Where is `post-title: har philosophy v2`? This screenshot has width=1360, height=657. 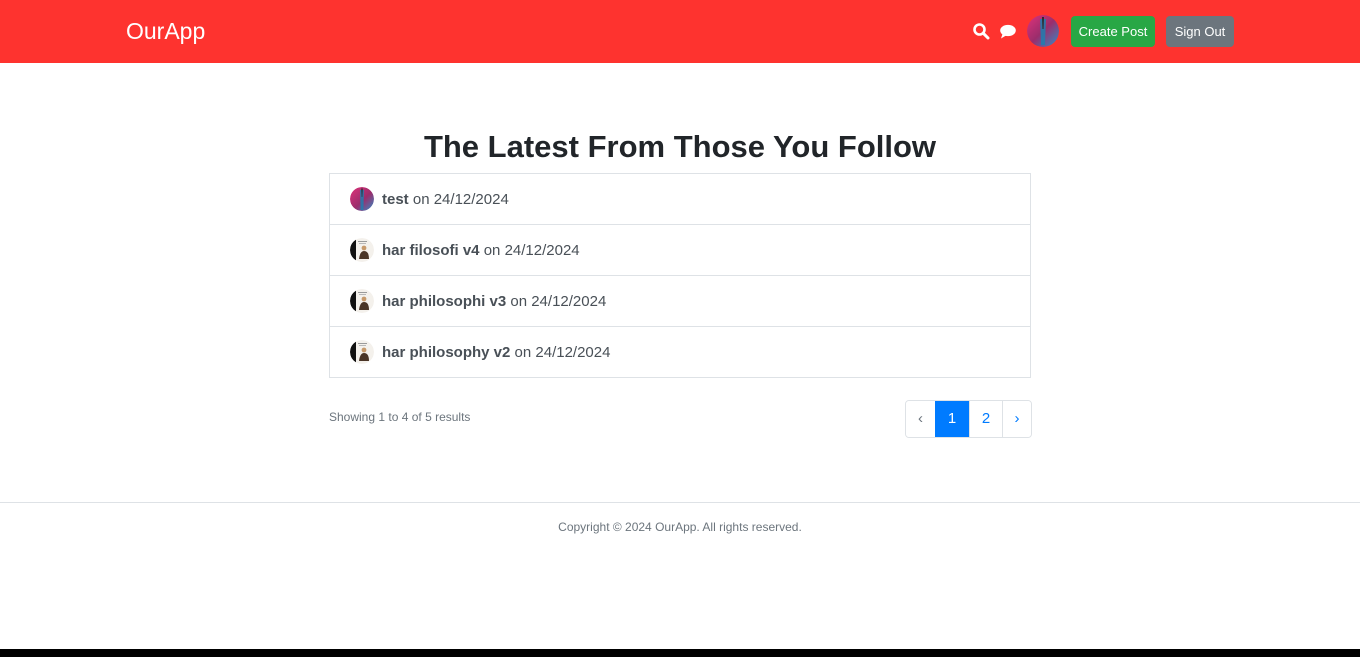 post-title: har philosophy v2 is located at coordinates (446, 352).